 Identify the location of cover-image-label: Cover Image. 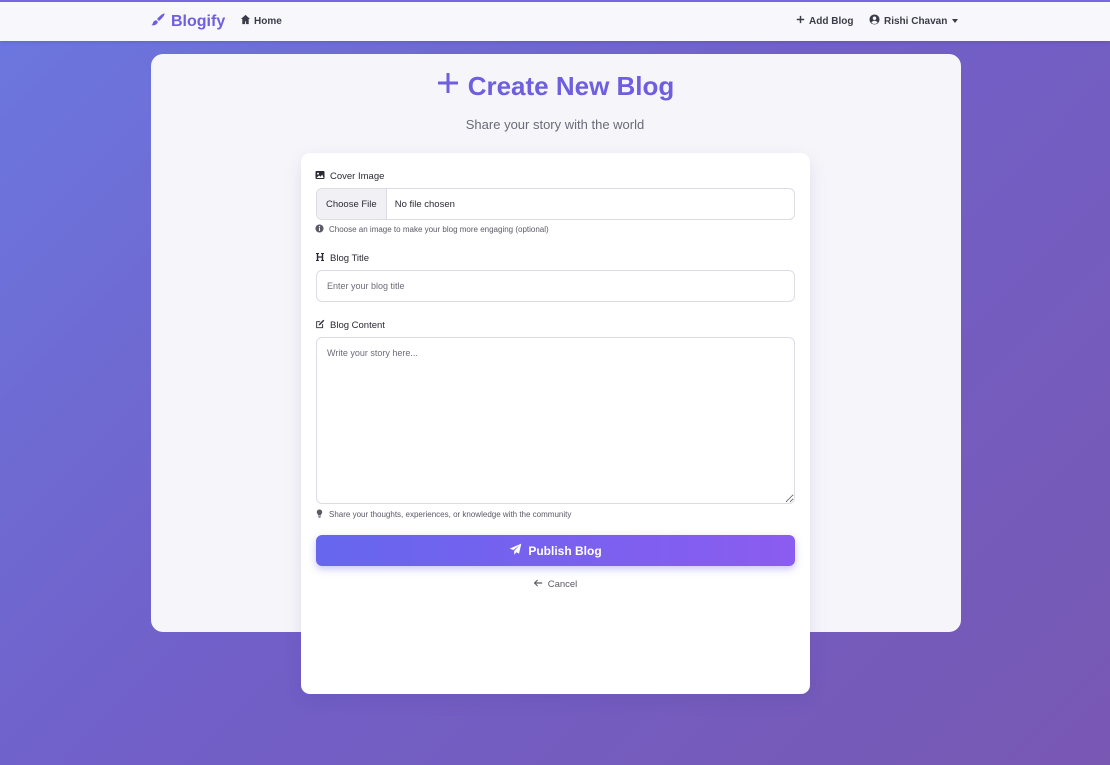
(349, 176).